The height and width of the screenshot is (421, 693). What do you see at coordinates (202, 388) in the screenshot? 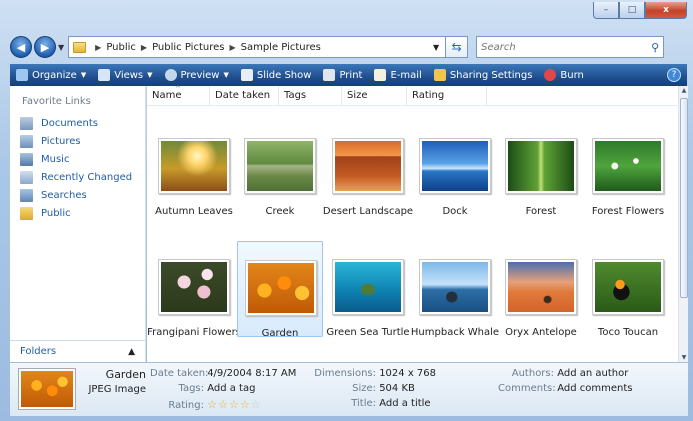
I see `tags-row: Tags: Add a tag` at bounding box center [202, 388].